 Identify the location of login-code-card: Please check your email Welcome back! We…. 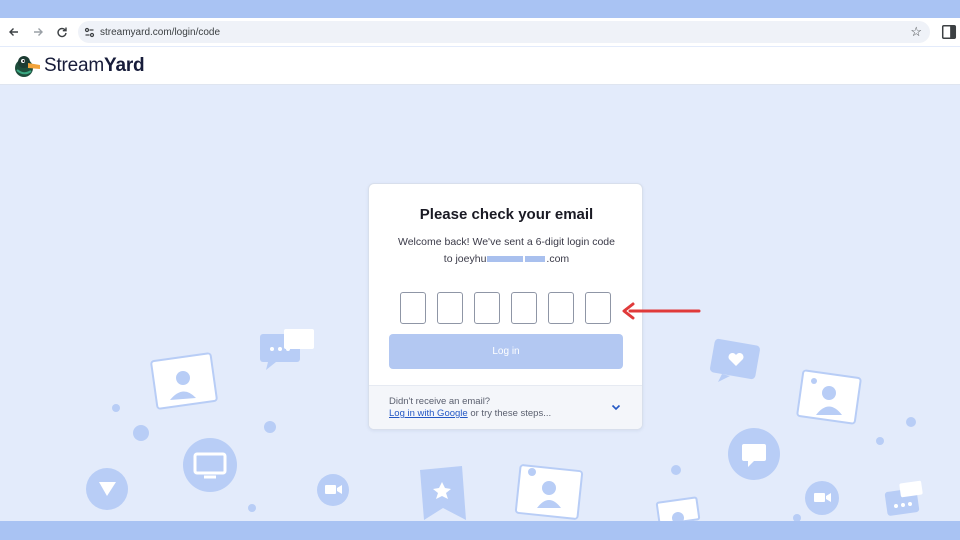
(505, 306).